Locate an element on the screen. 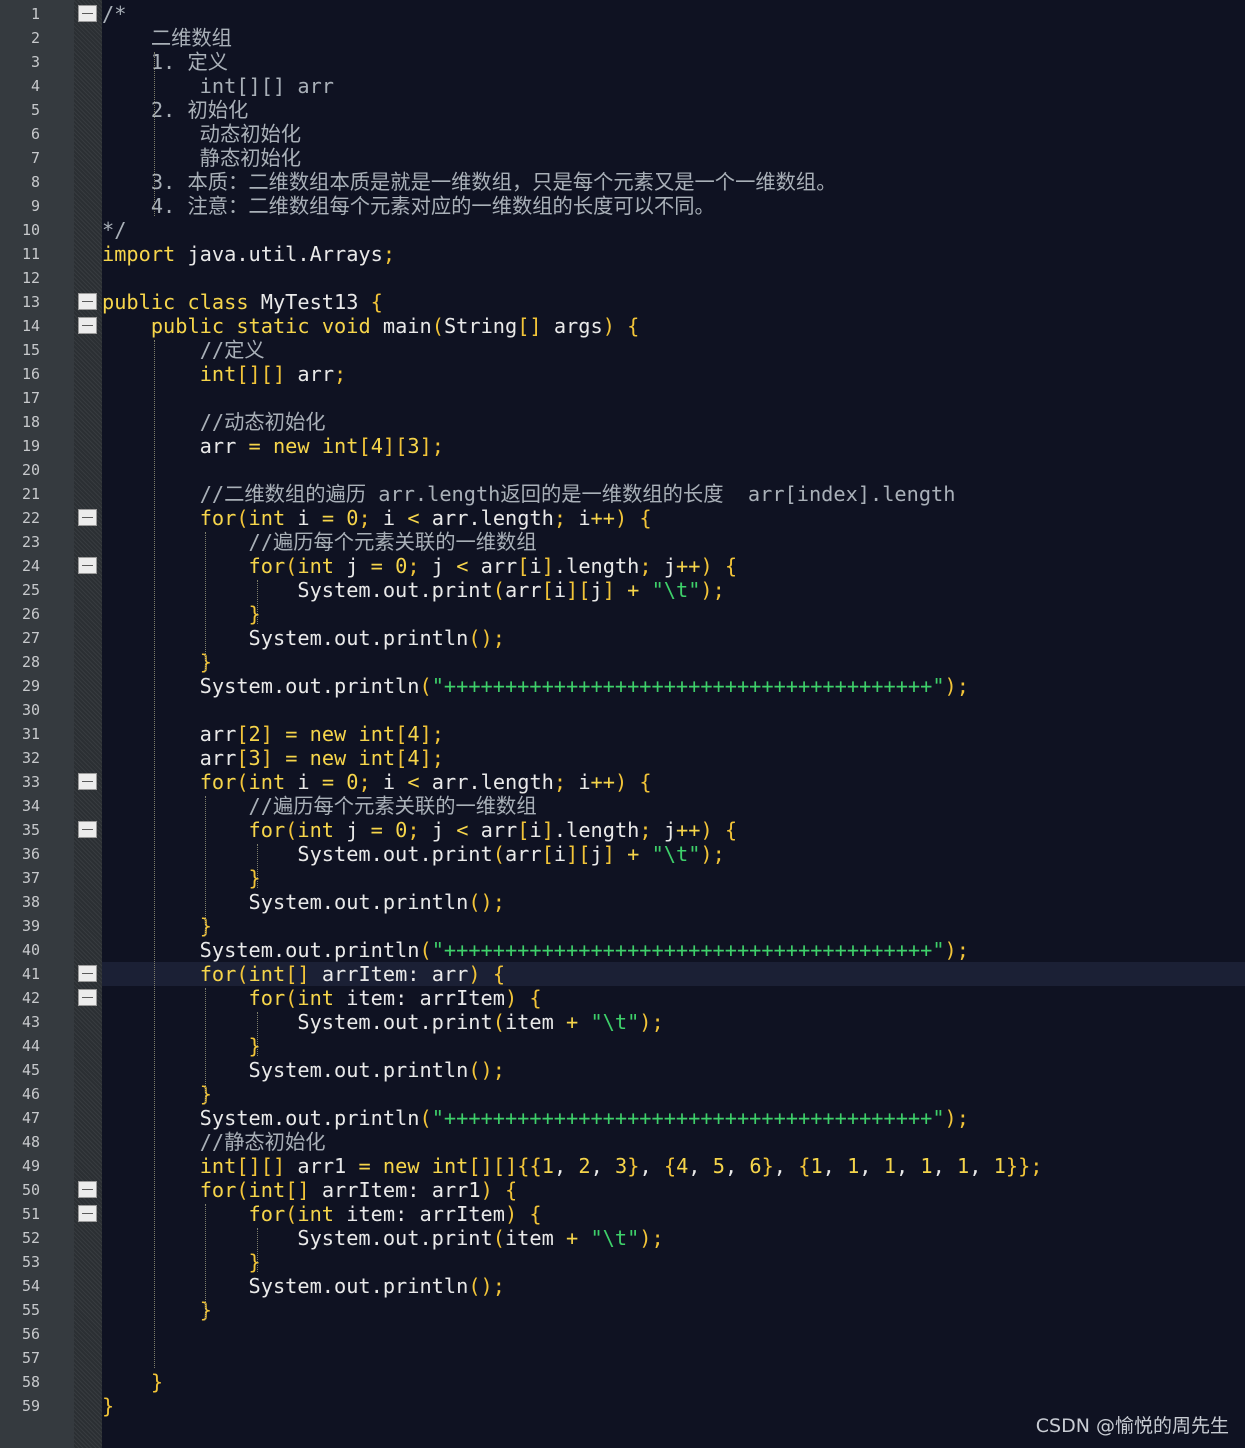 Image resolution: width=1245 pixels, height=1448 pixels. code-line: int[][] arr; is located at coordinates (673, 374).